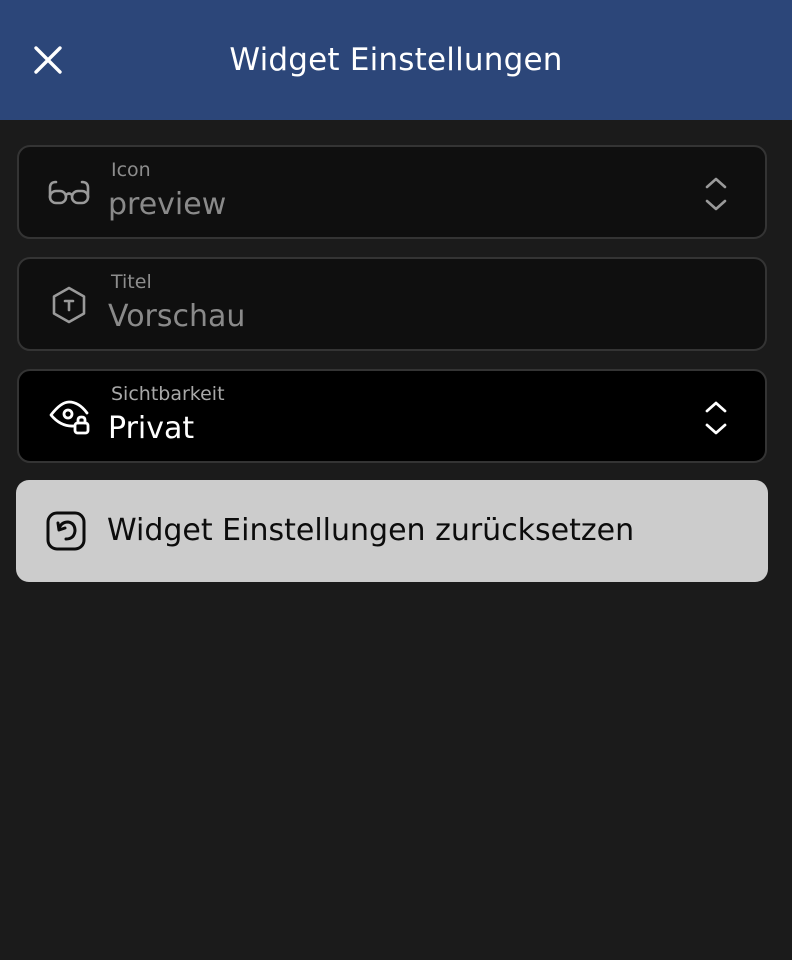 Image resolution: width=792 pixels, height=960 pixels. I want to click on title-field-label: Titel, so click(131, 282).